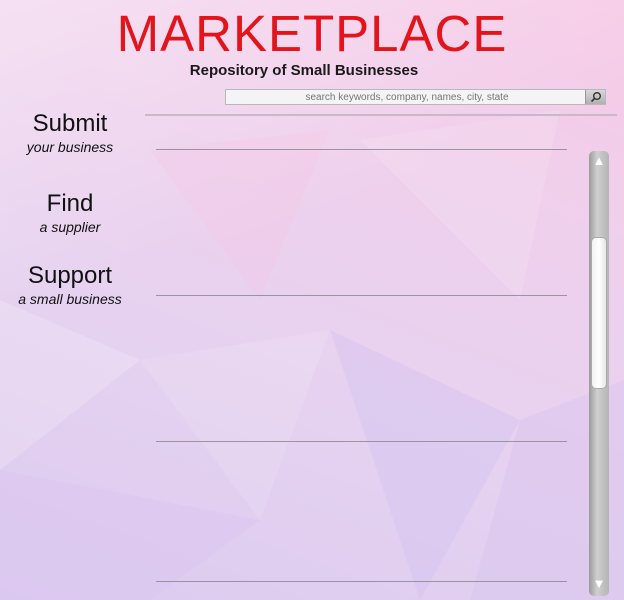 Image resolution: width=624 pixels, height=600 pixels. What do you see at coordinates (70, 227) in the screenshot?
I see `nav-find-subtitle: a supplier` at bounding box center [70, 227].